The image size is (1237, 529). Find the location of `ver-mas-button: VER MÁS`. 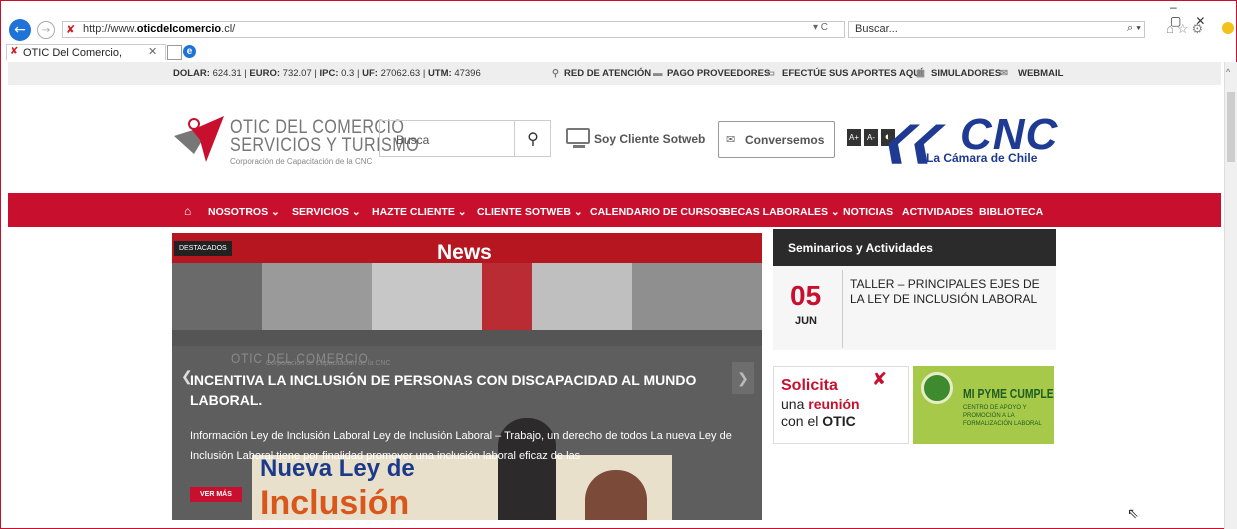

ver-mas-button: VER MÁS is located at coordinates (216, 494).